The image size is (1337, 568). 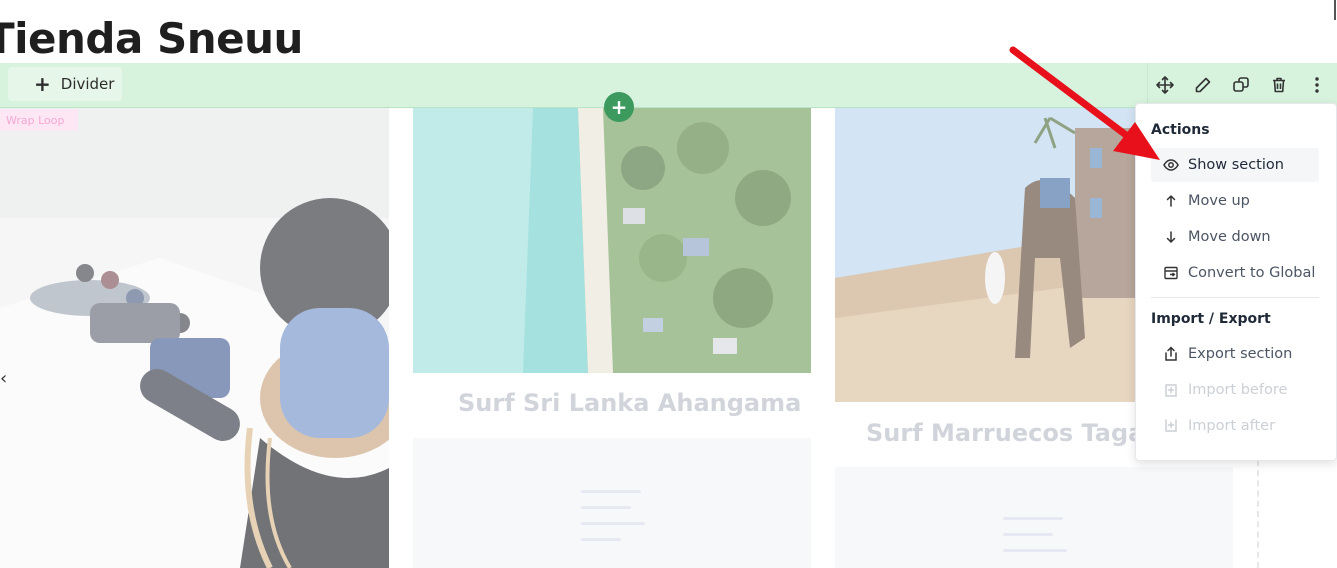 I want to click on annotation-arrow-icon, so click(x=1084, y=103).